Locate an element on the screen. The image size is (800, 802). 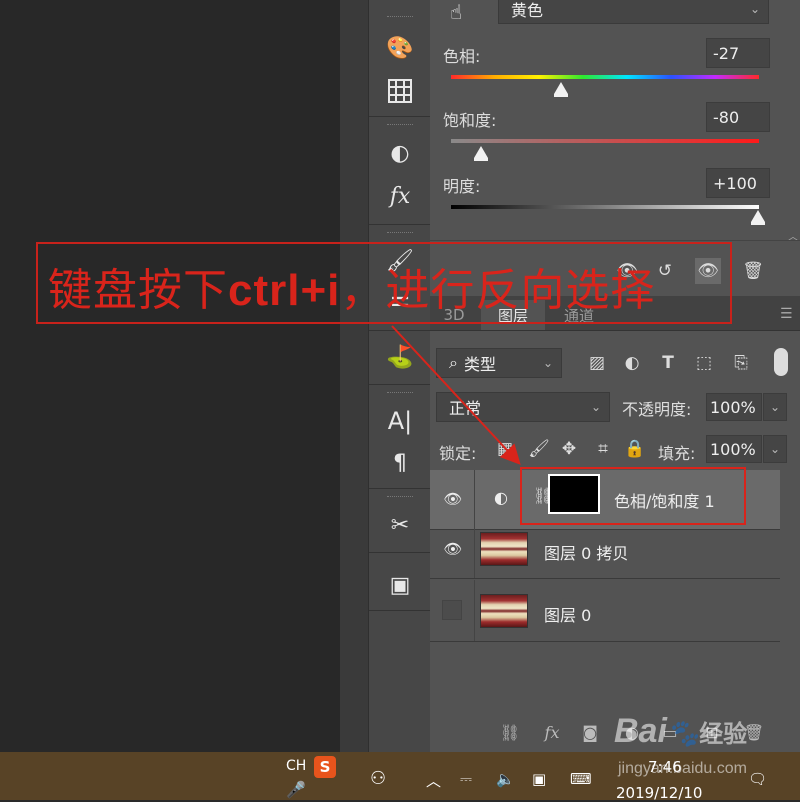
watermark-brand2: 经验 is located at coordinates (723, 734).